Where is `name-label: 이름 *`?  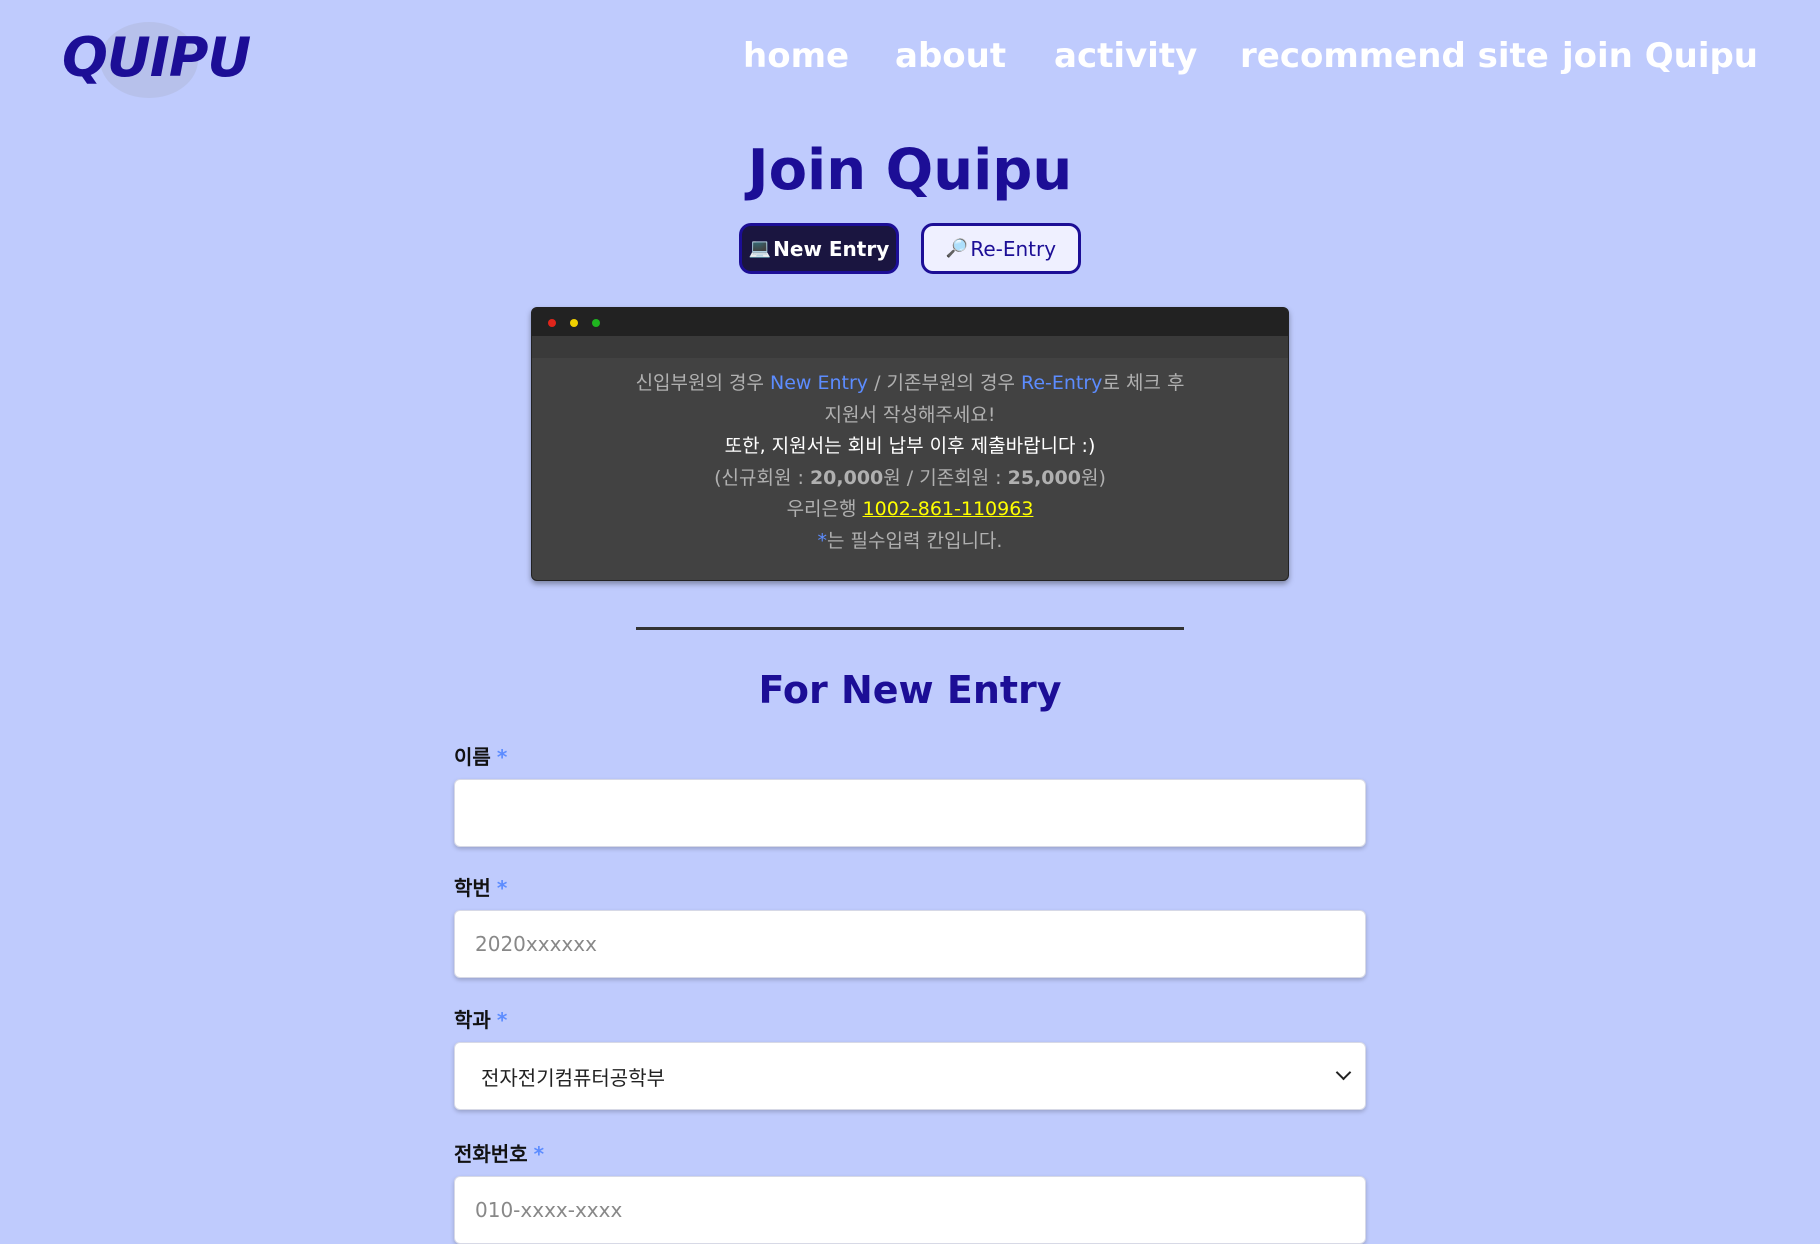 name-label: 이름 * is located at coordinates (481, 757).